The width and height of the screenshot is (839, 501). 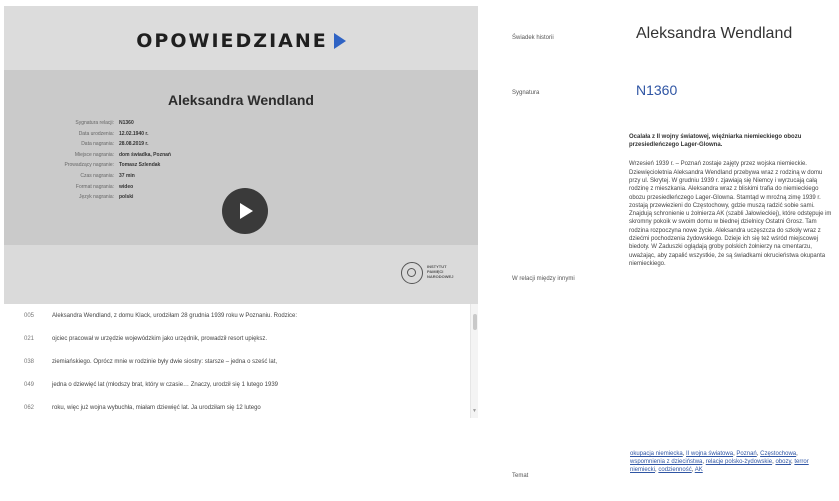 I want to click on topic-link: wspomnienia z dzieciństwa, so click(x=666, y=462).